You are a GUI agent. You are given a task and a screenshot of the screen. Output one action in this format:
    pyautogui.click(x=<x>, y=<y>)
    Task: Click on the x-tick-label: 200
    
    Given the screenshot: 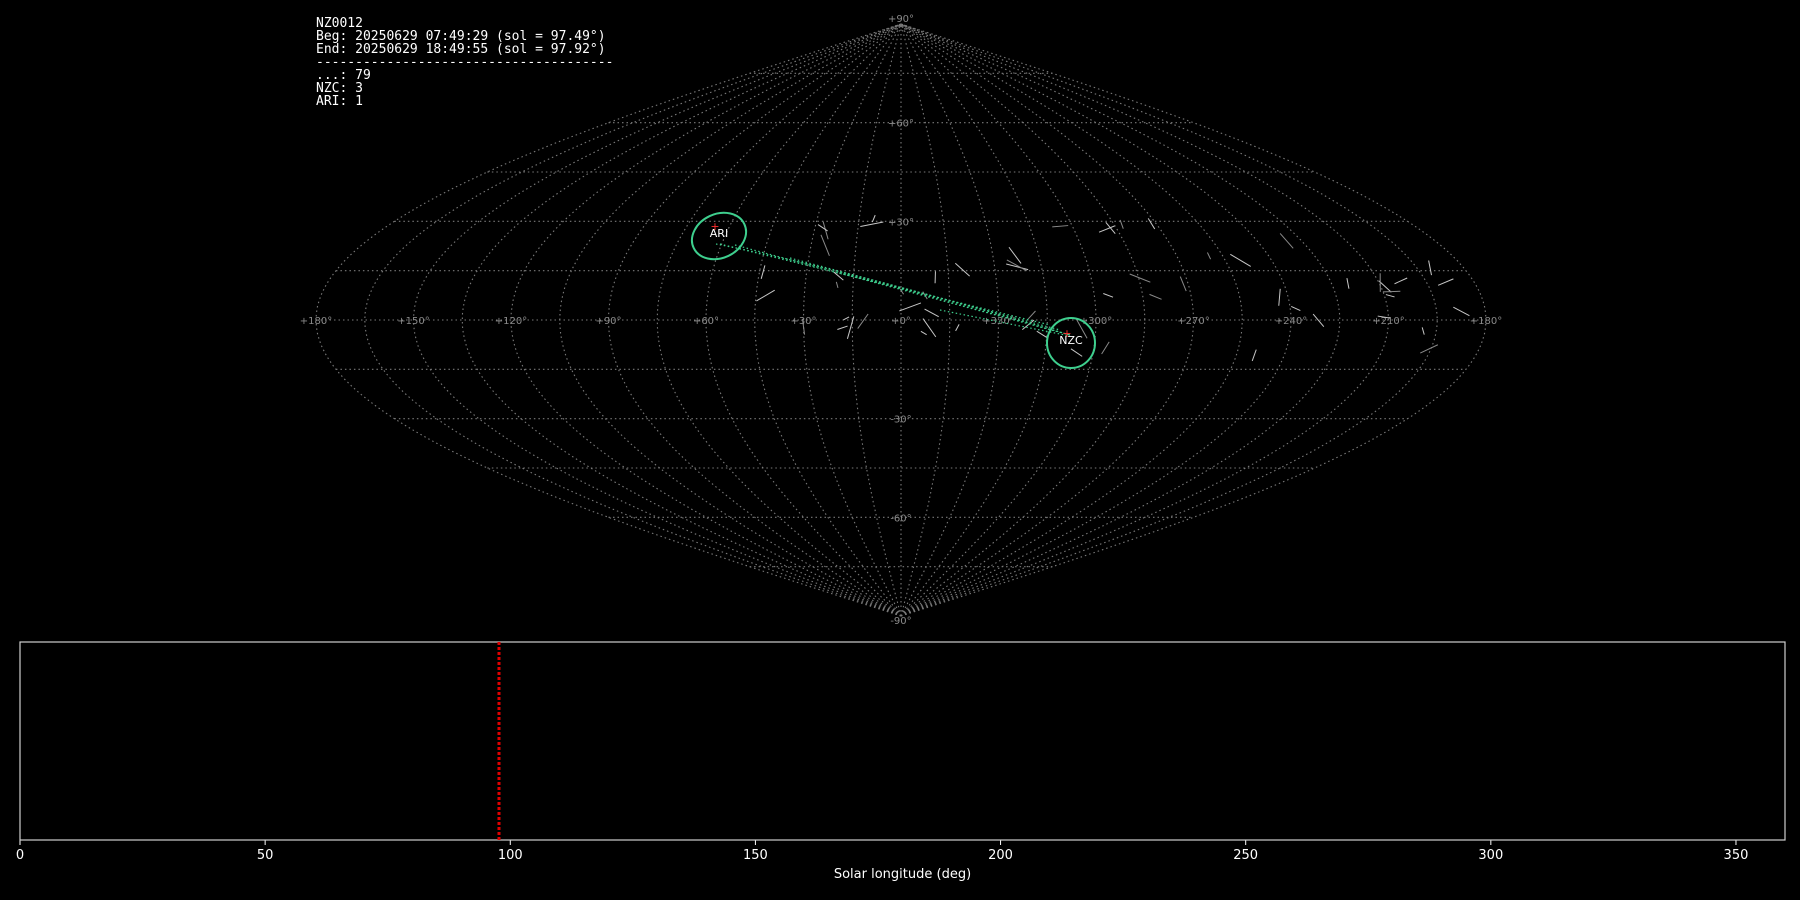 What is the action you would take?
    pyautogui.click(x=1000, y=855)
    